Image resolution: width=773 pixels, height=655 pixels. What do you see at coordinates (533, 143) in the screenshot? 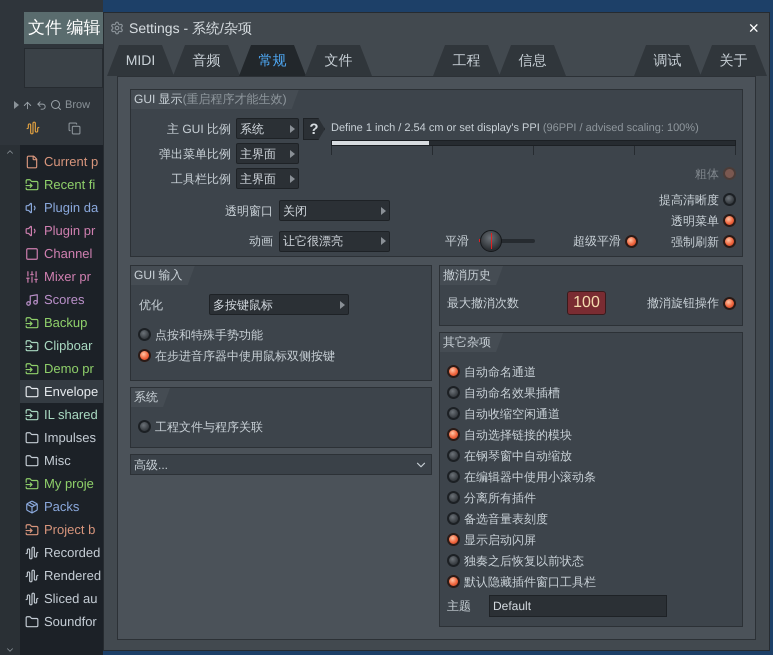
I see `scale-slider` at bounding box center [533, 143].